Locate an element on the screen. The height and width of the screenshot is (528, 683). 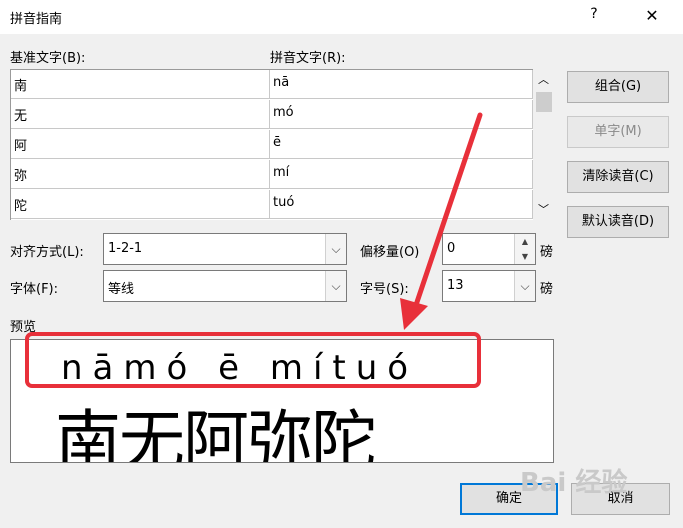
watermark-logo: Bai 经验 is located at coordinates (574, 483).